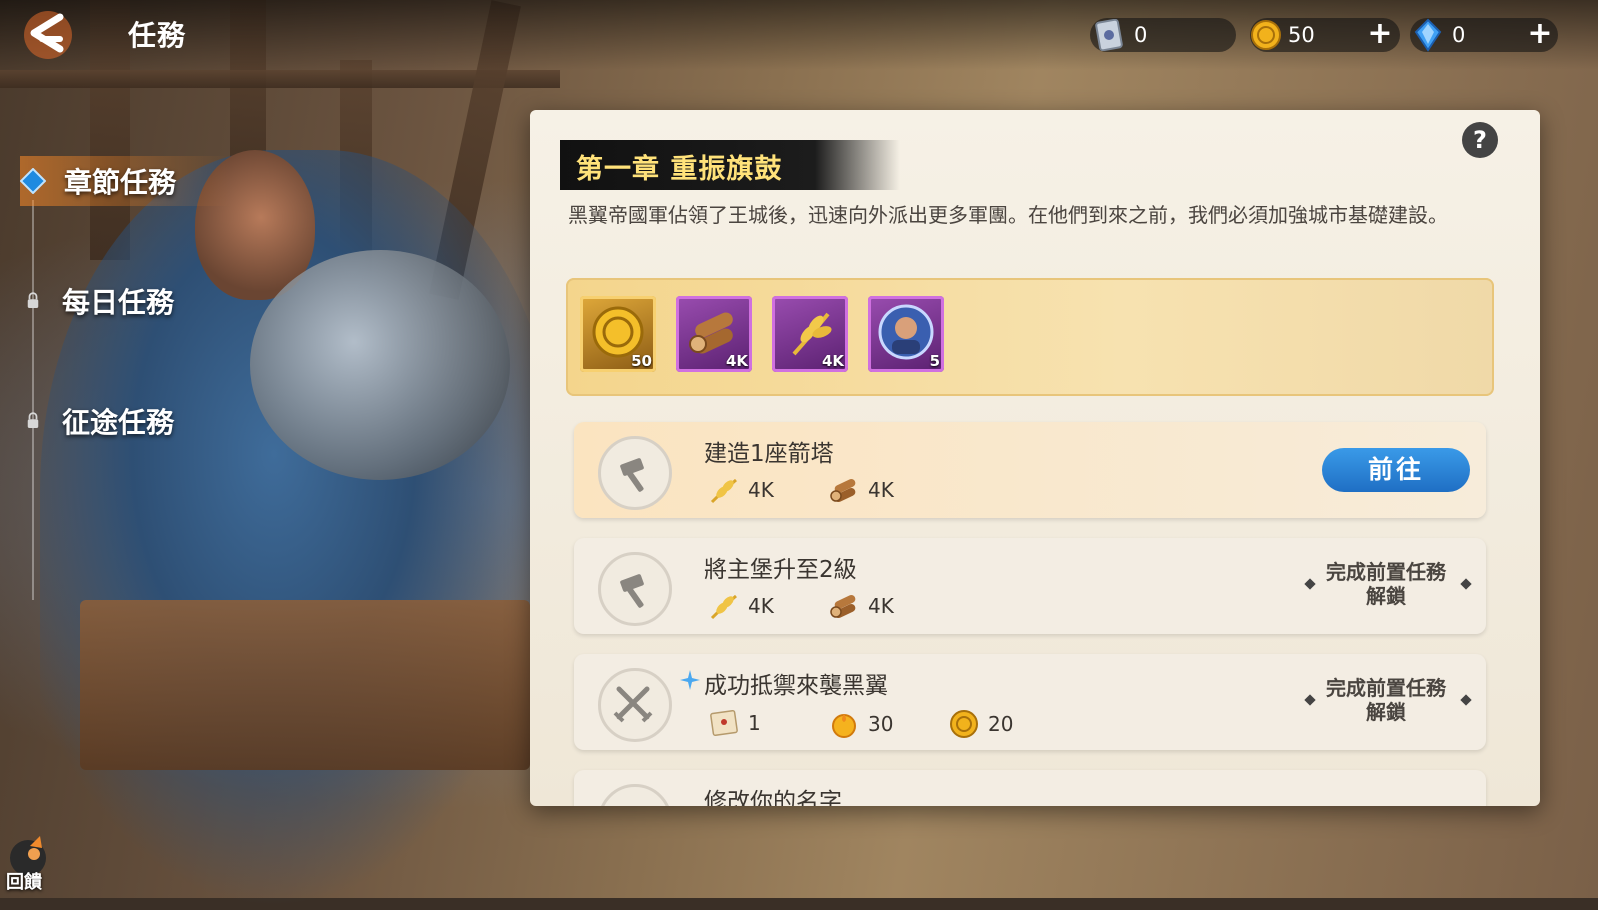  Describe the element at coordinates (1030, 702) in the screenshot. I see `task-row: 成功抵禦來襲黑翼 1 30 20 完成前置任務解鎖` at that location.